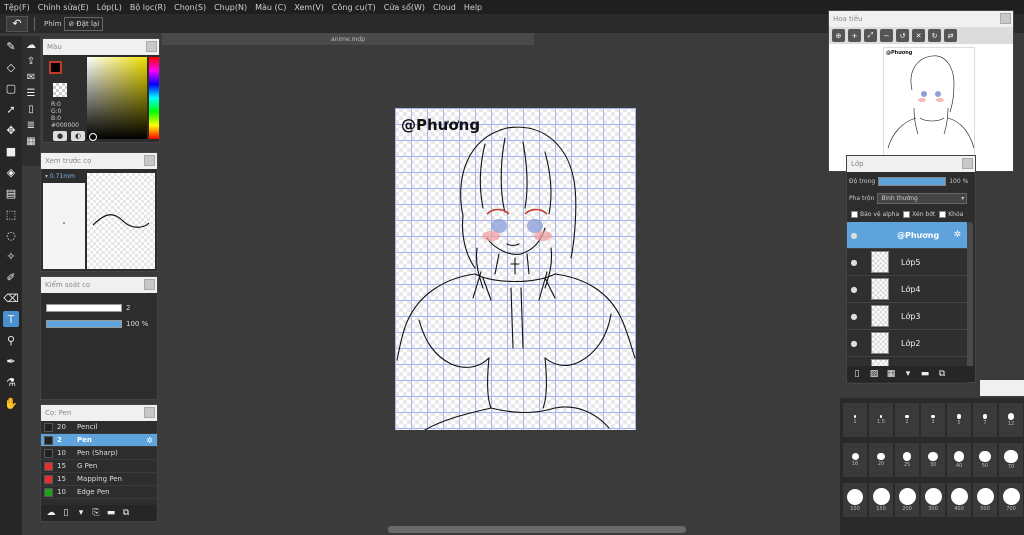  Describe the element at coordinates (11, 172) in the screenshot. I see `bucket-tool-icon: ◈` at that location.